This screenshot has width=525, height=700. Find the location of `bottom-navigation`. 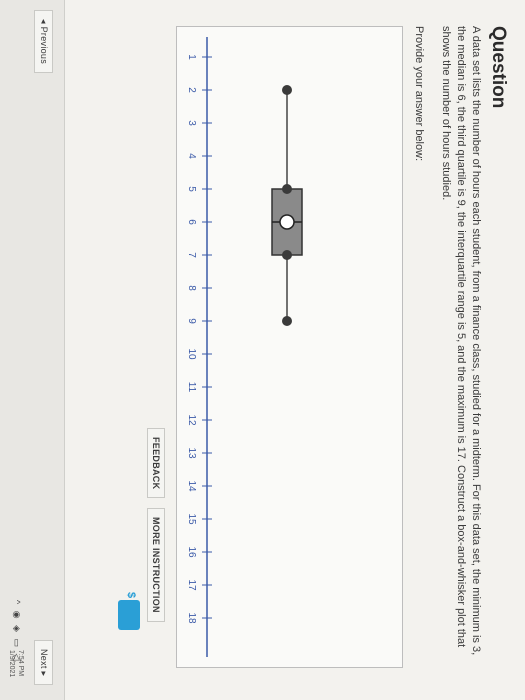

bottom-navigation is located at coordinates (32, 350).